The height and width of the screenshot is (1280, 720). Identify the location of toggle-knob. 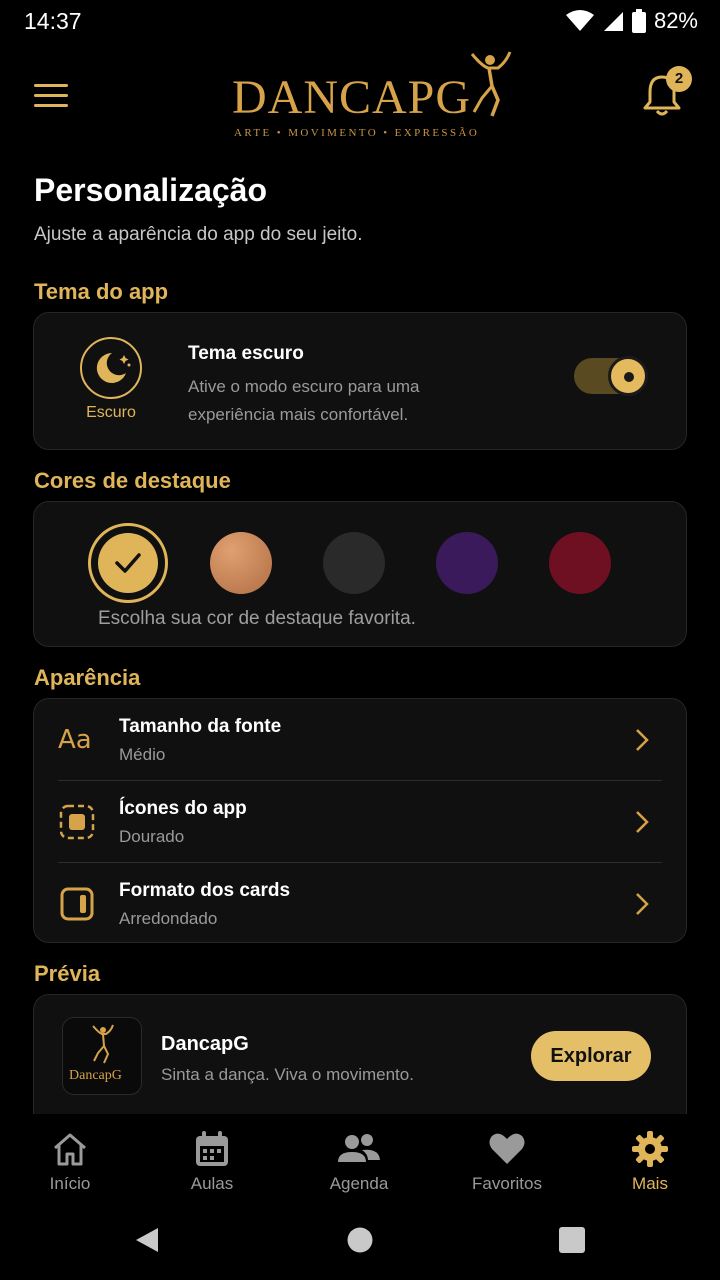
(628, 376).